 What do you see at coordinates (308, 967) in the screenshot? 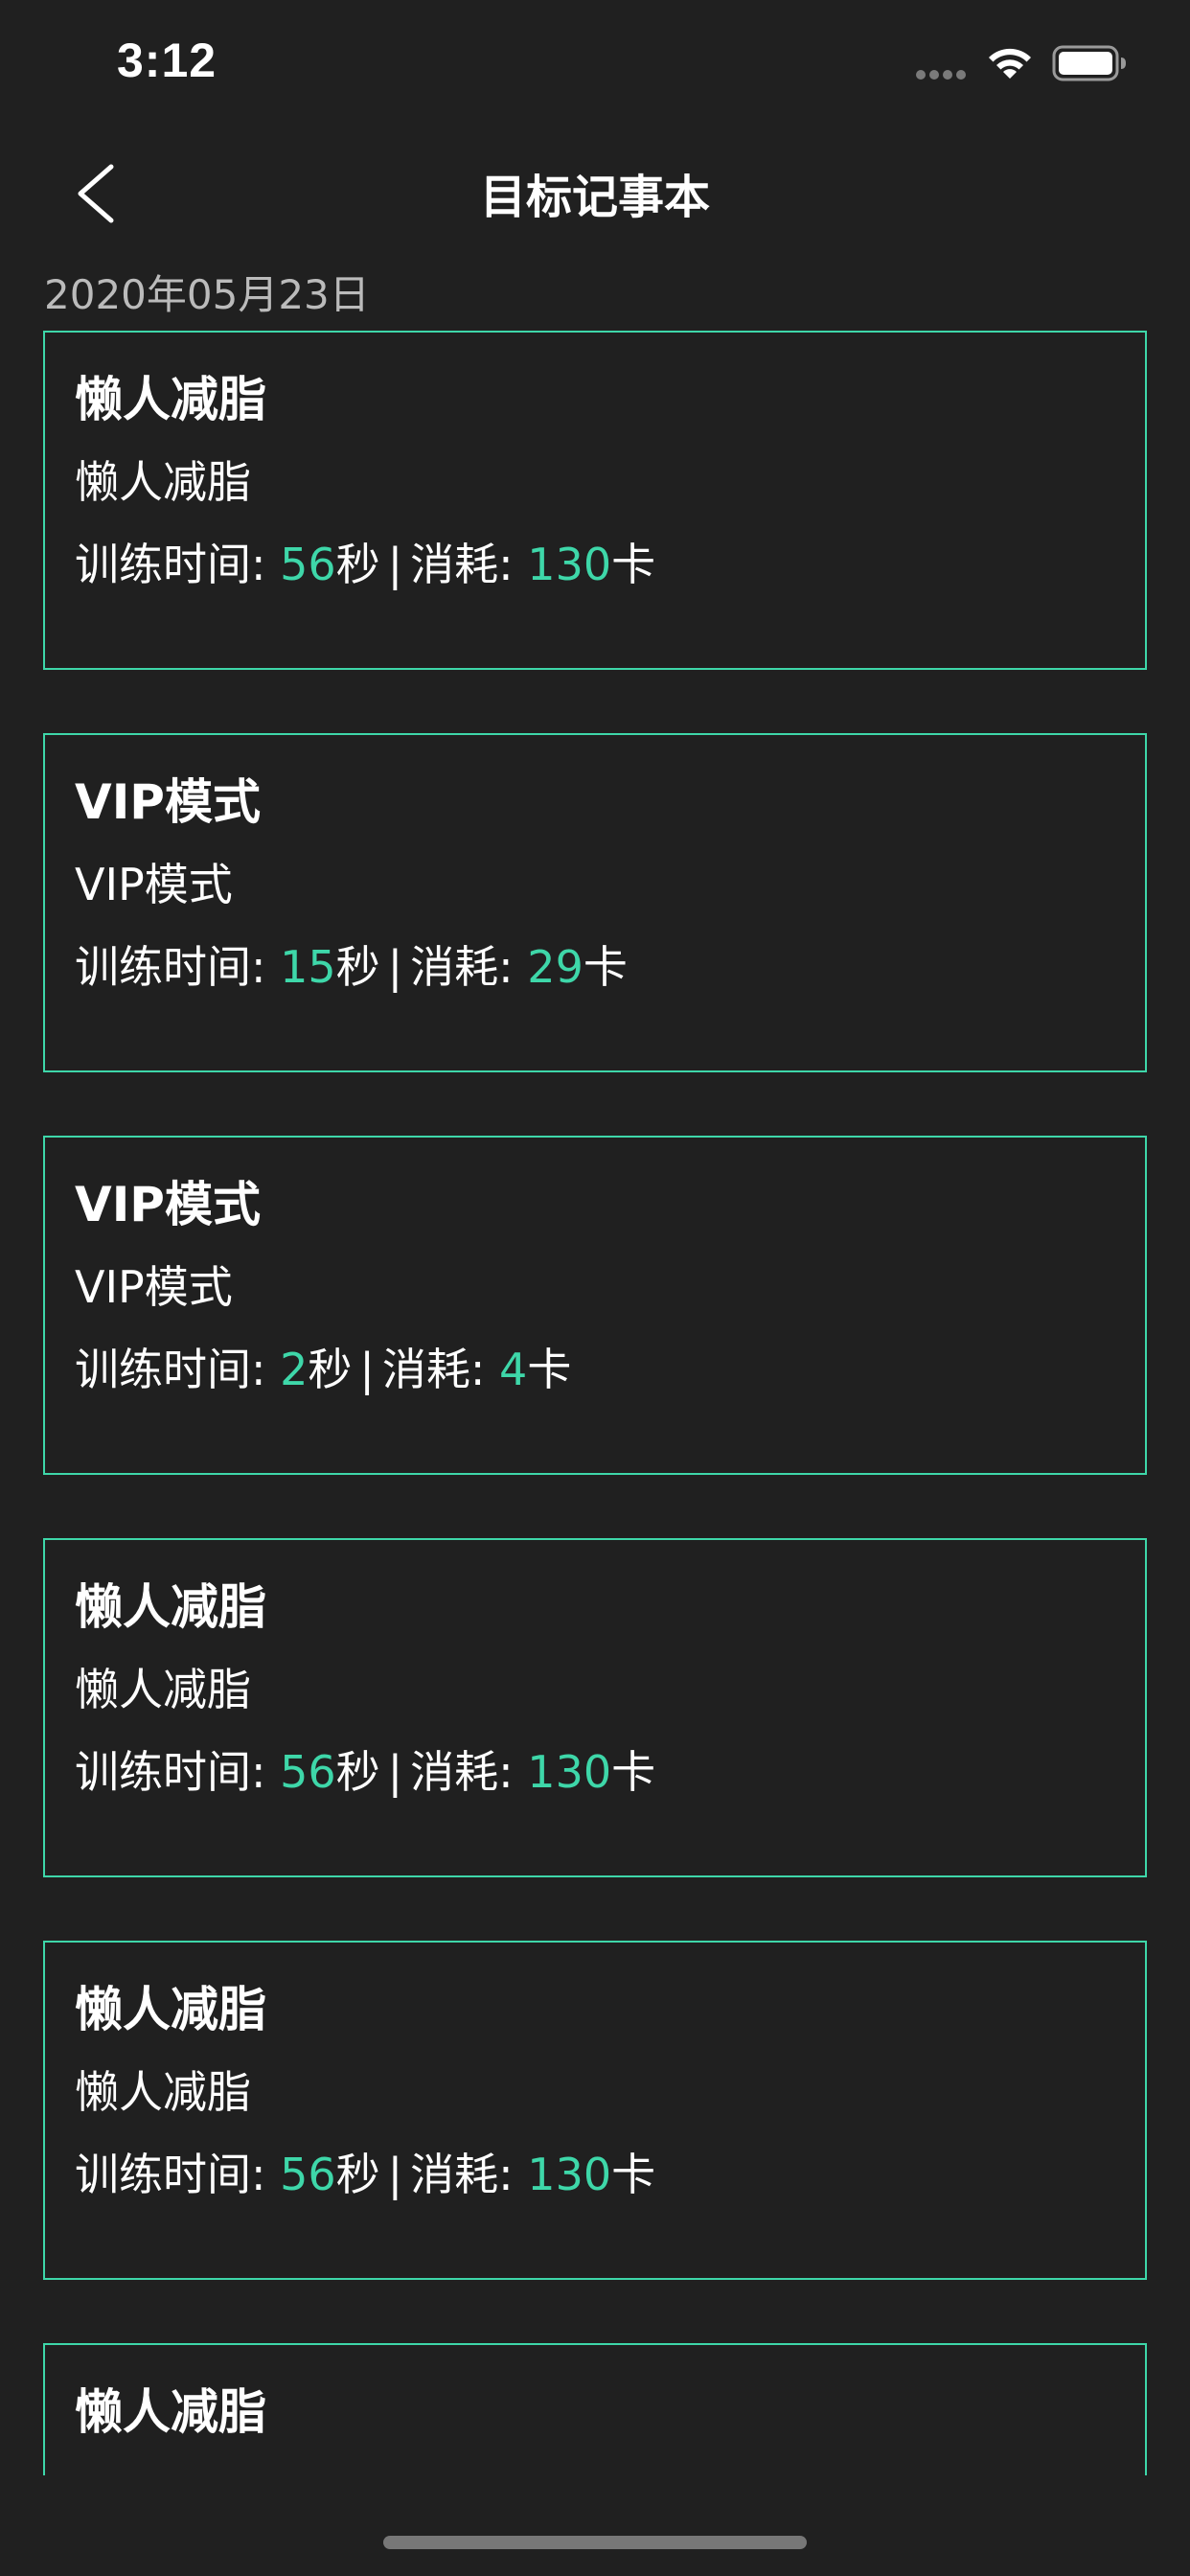
I see `duration-value: 15` at bounding box center [308, 967].